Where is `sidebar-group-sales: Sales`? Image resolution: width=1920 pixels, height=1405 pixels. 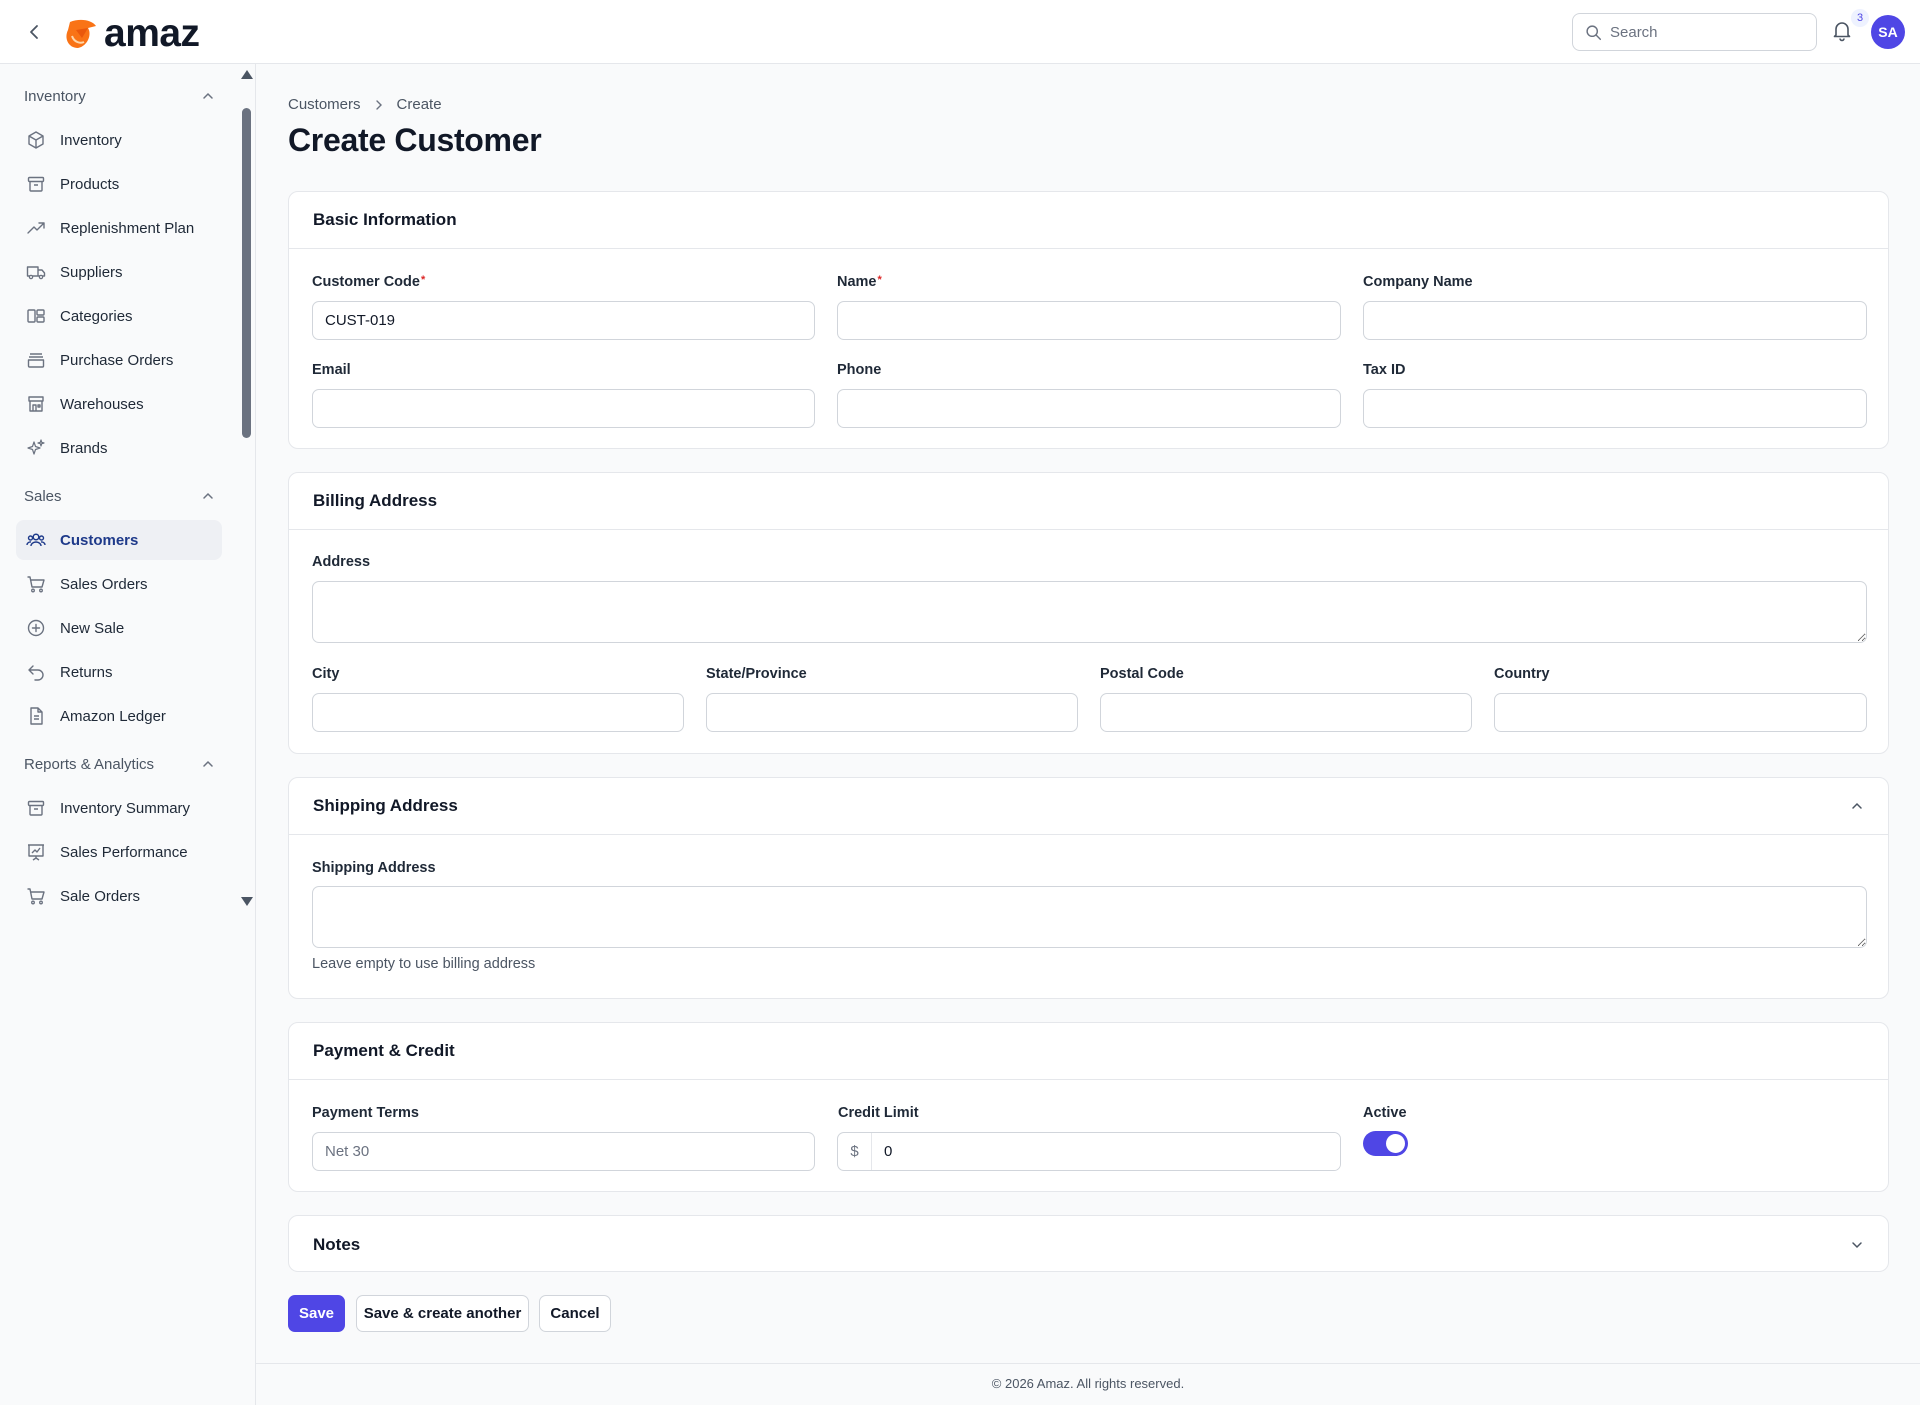
sidebar-group-sales: Sales is located at coordinates (119, 496).